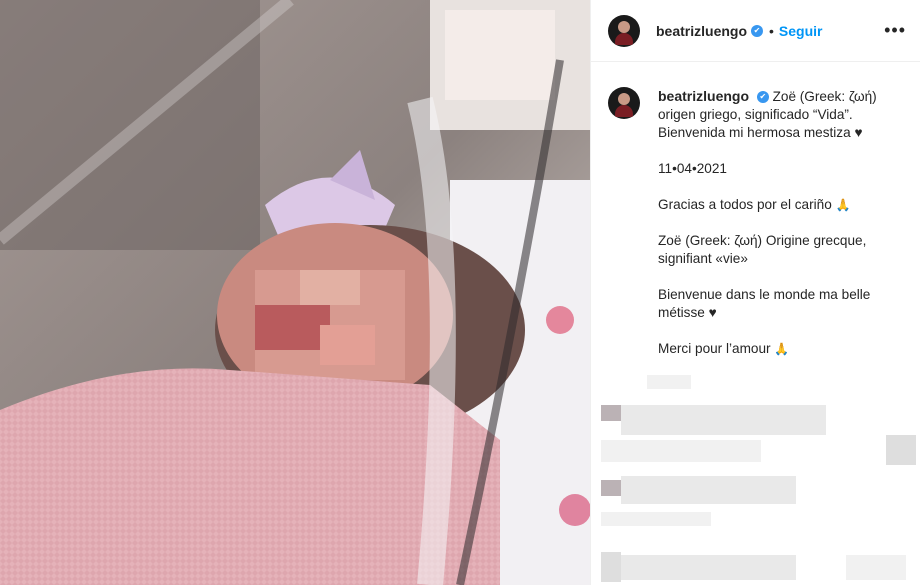 The image size is (920, 585). Describe the element at coordinates (692, 168) in the screenshot. I see `caption-date: 11•04•2021` at that location.